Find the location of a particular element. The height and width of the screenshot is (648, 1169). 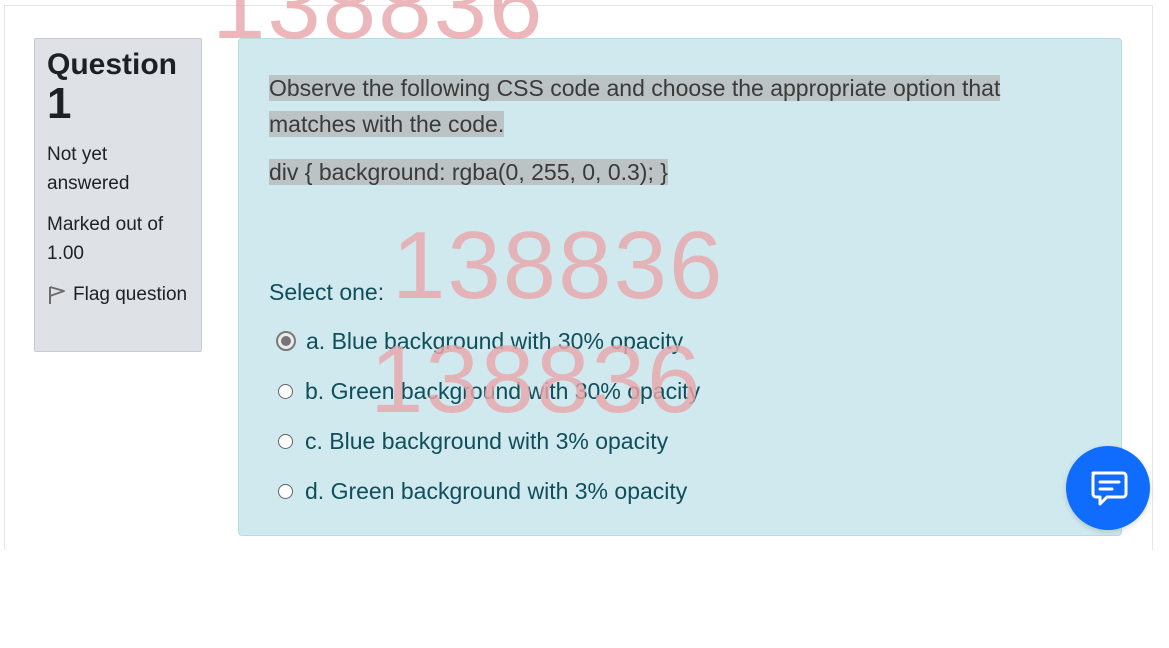

question-grade: Marked out of 1.00 is located at coordinates (105, 239).